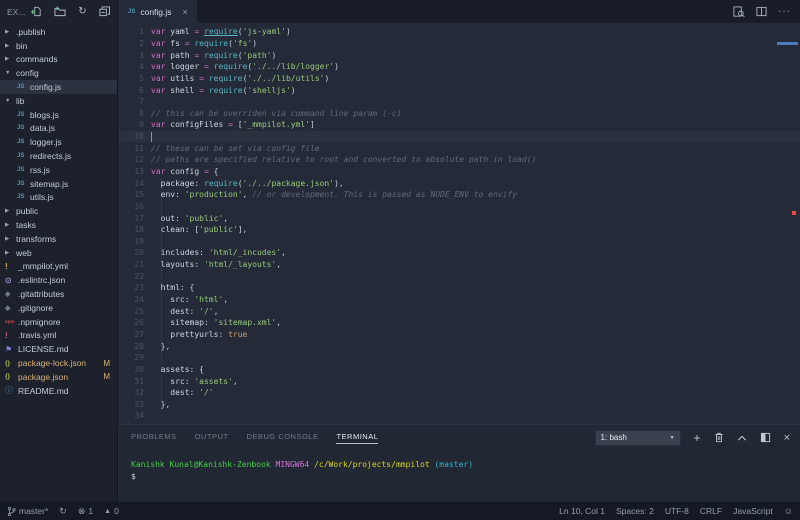 This screenshot has width=800, height=520. What do you see at coordinates (58, 211) in the screenshot?
I see `tree-folder-public: ▶ public` at bounding box center [58, 211].